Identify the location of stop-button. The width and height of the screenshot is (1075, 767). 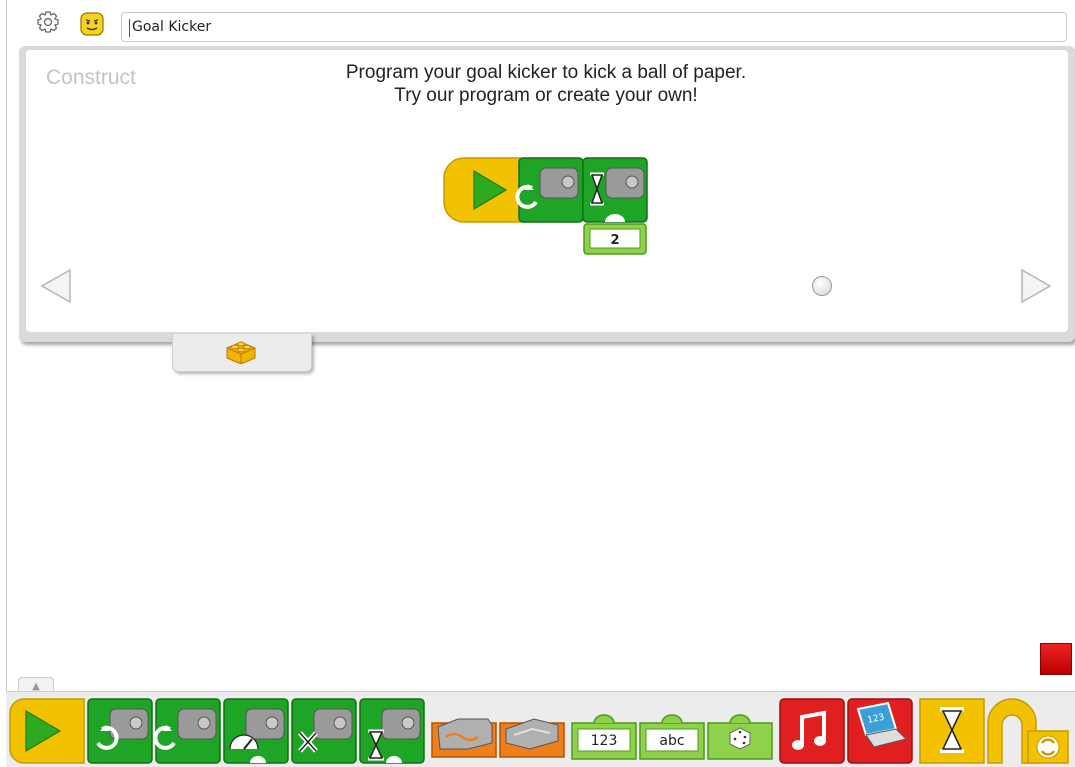
(1056, 659).